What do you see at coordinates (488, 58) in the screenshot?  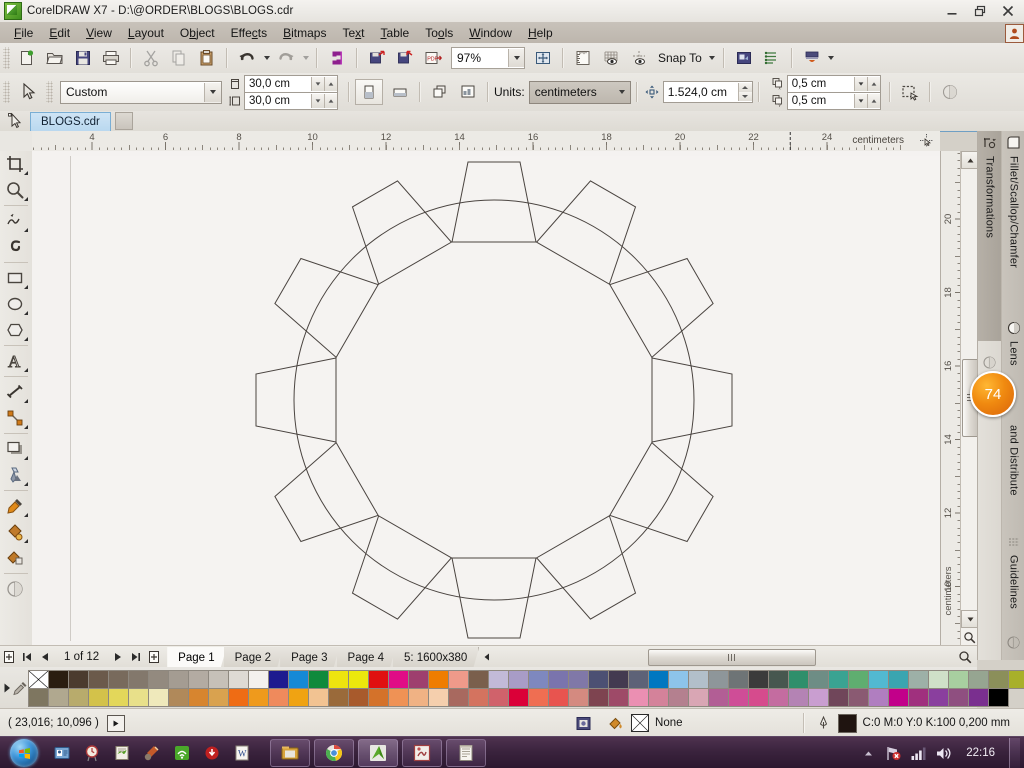 I see `zoom-level-combo: 97%` at bounding box center [488, 58].